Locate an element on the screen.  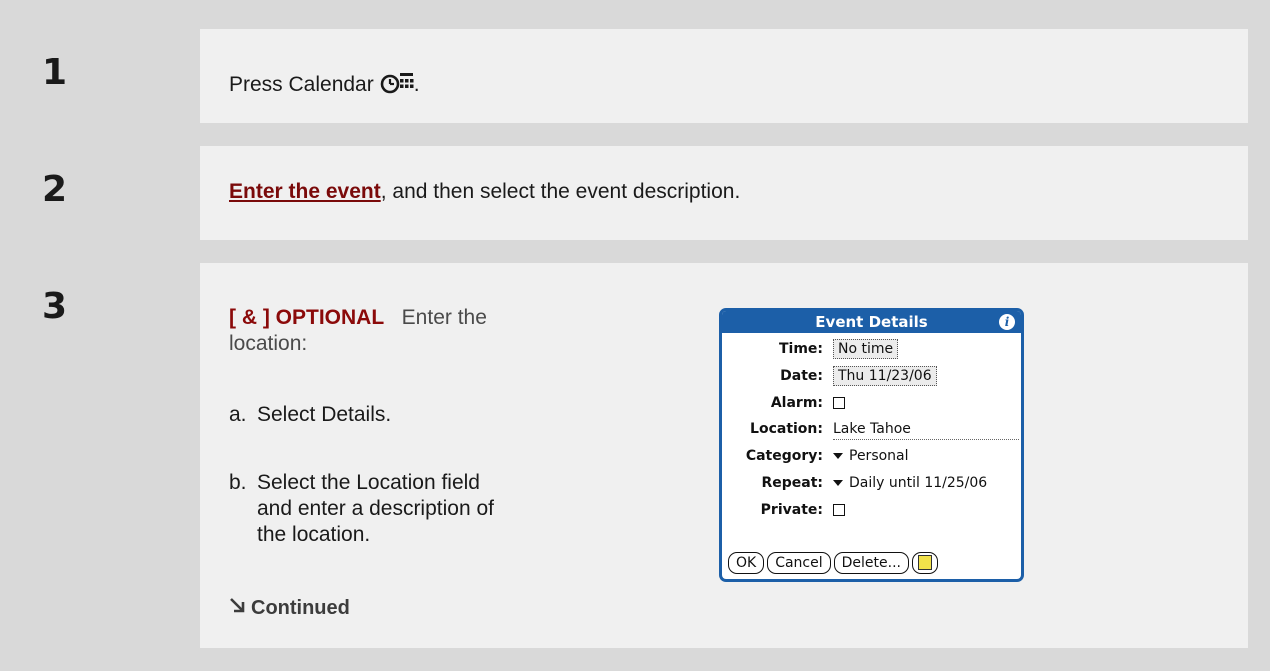
continued-link: Continued is located at coordinates (289, 608).